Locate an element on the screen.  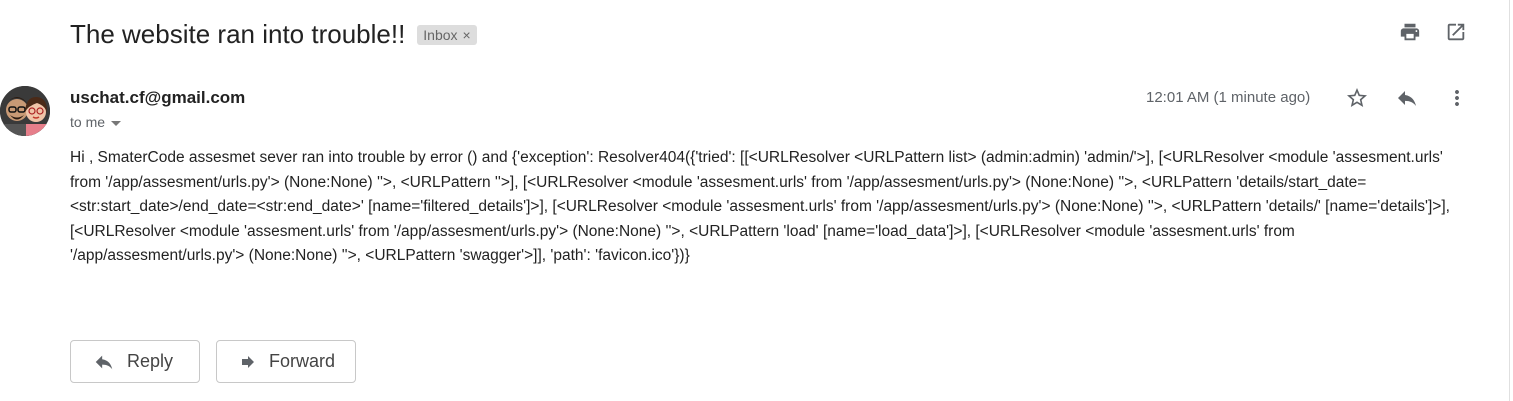
recipient-line: to me is located at coordinates (96, 122).